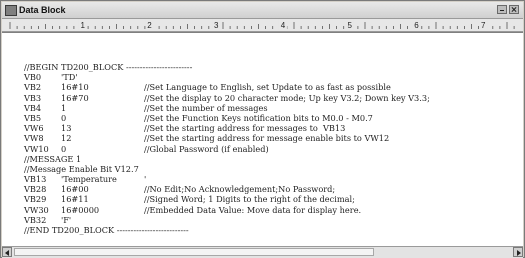 The image size is (525, 258). Describe the element at coordinates (262, 10) in the screenshot. I see `title-bar: Data Block` at that location.